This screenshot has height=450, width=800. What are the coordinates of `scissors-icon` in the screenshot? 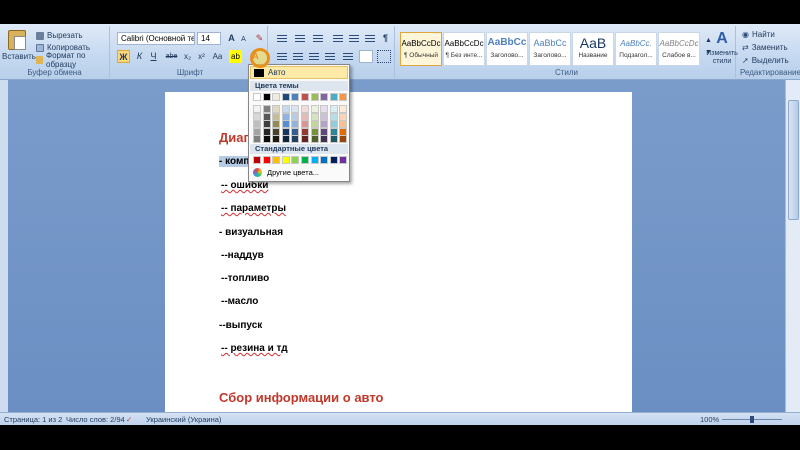 It's located at (40, 35).